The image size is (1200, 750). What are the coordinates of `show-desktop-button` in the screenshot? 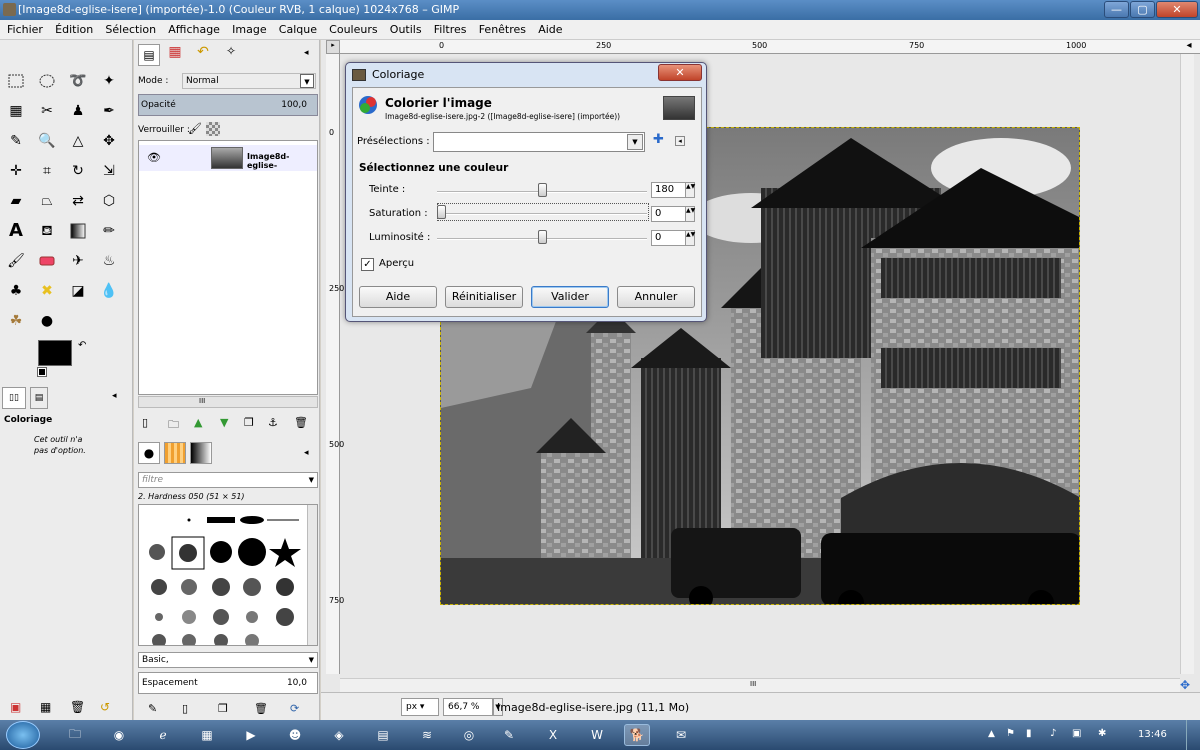 It's located at (1193, 735).